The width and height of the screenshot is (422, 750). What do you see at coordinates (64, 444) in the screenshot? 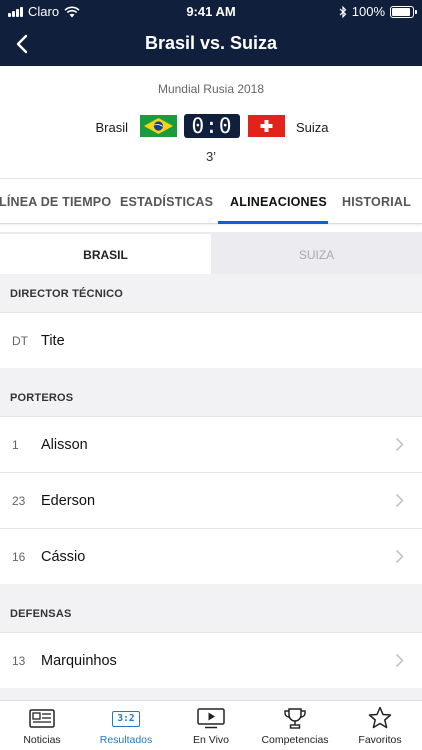
I see `player-name: Alisson` at bounding box center [64, 444].